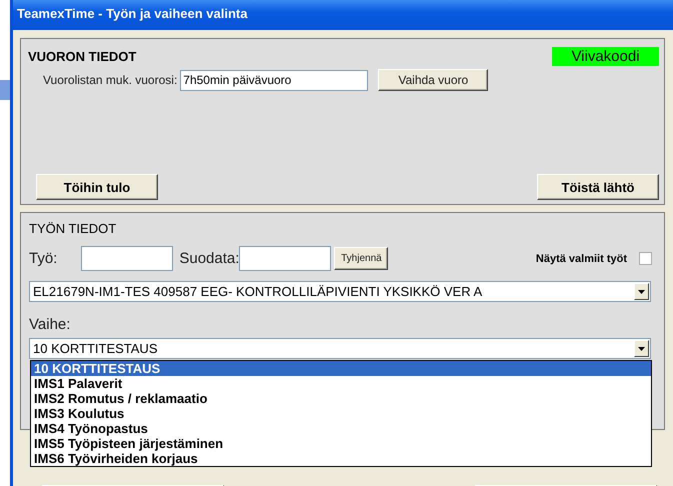  What do you see at coordinates (340, 348) in the screenshot?
I see `phase-dropdown: 10 KORTTITESTAUS` at bounding box center [340, 348].